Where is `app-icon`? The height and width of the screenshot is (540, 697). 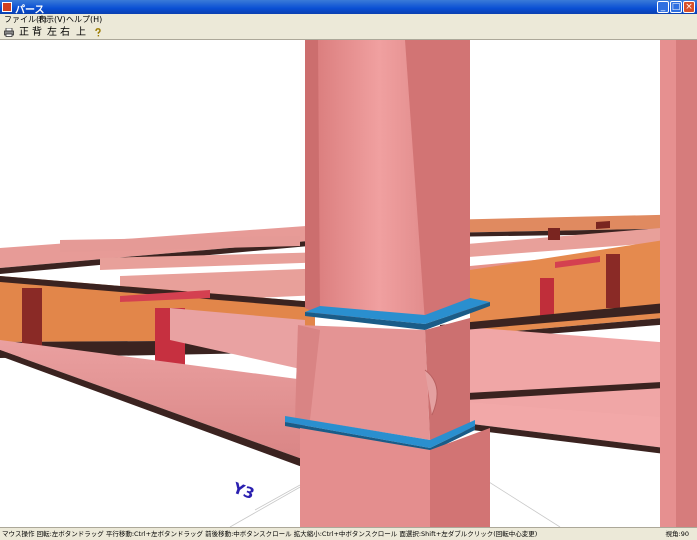
app-icon is located at coordinates (7, 7).